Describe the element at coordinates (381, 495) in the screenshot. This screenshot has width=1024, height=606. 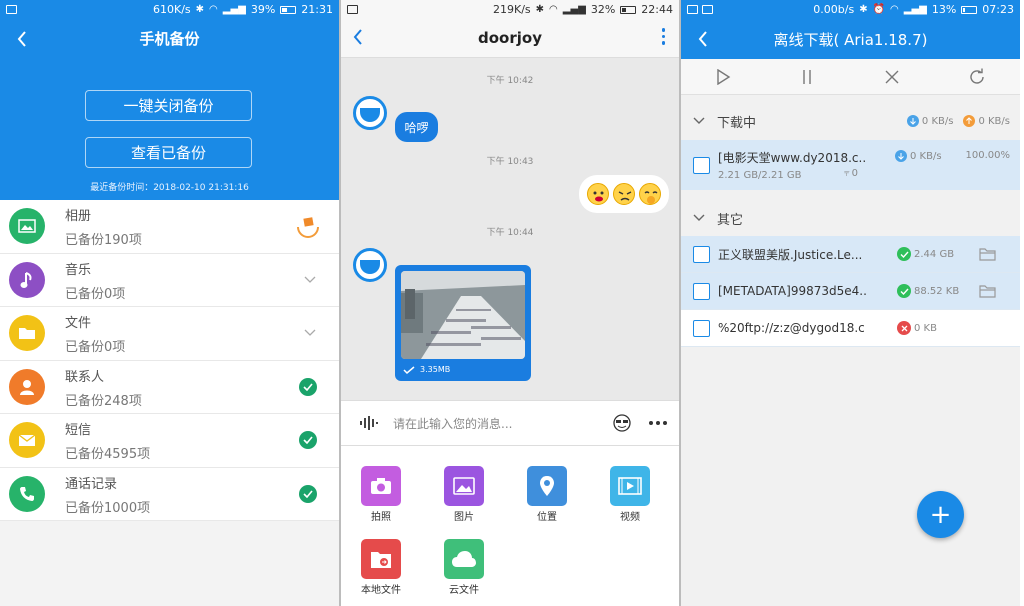
I see `tool-camera: 拍照` at that location.